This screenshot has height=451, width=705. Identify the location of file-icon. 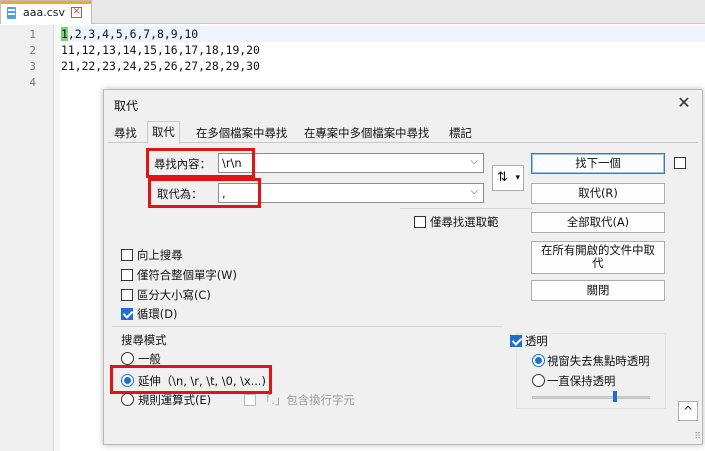
(12, 13).